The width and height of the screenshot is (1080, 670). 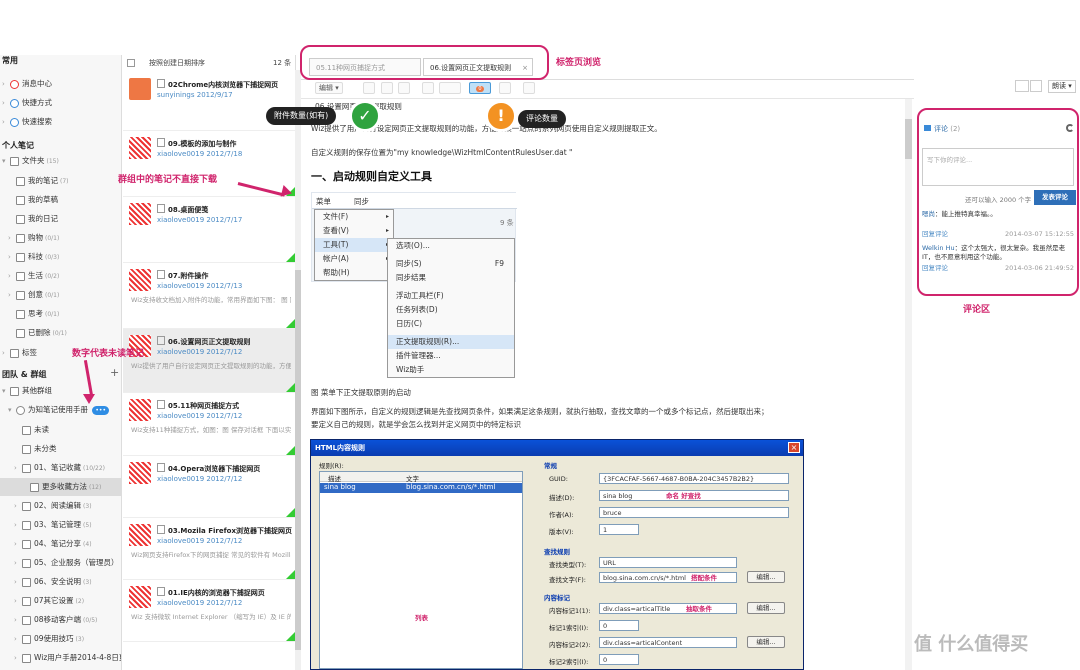 What do you see at coordinates (131, 63) in the screenshot?
I see `sort-icon` at bounding box center [131, 63].